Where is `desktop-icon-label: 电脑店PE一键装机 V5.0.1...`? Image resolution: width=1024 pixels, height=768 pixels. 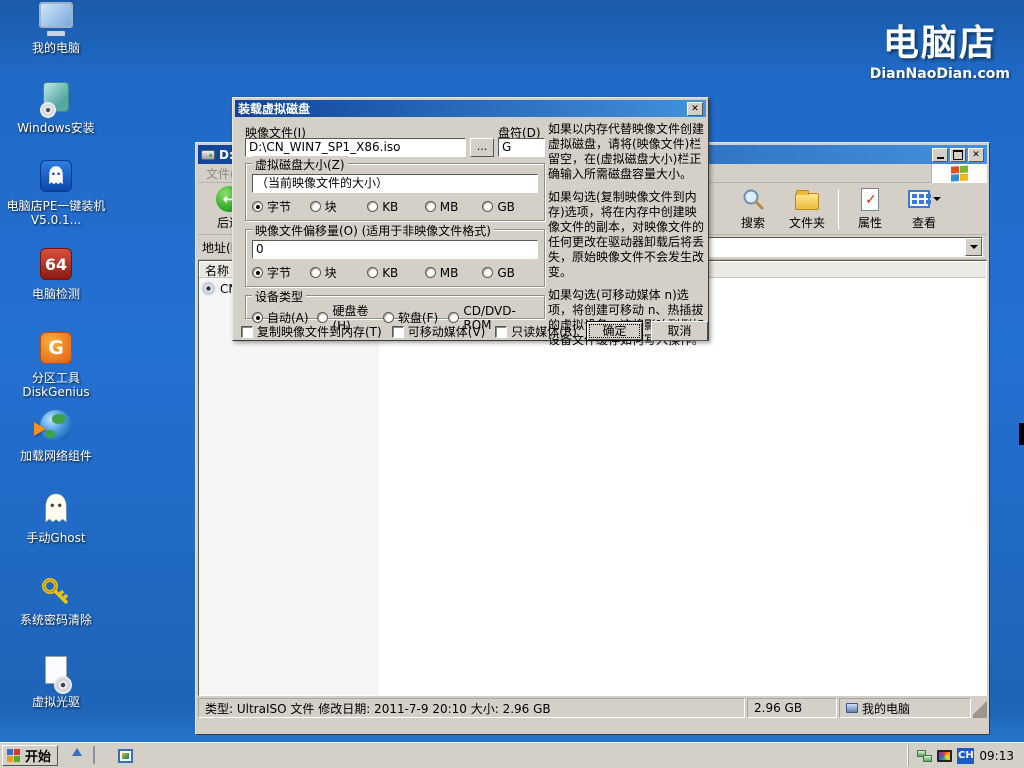
desktop-icon-label: 电脑店PE一键装机 V5.0.1... is located at coordinates (56, 213).